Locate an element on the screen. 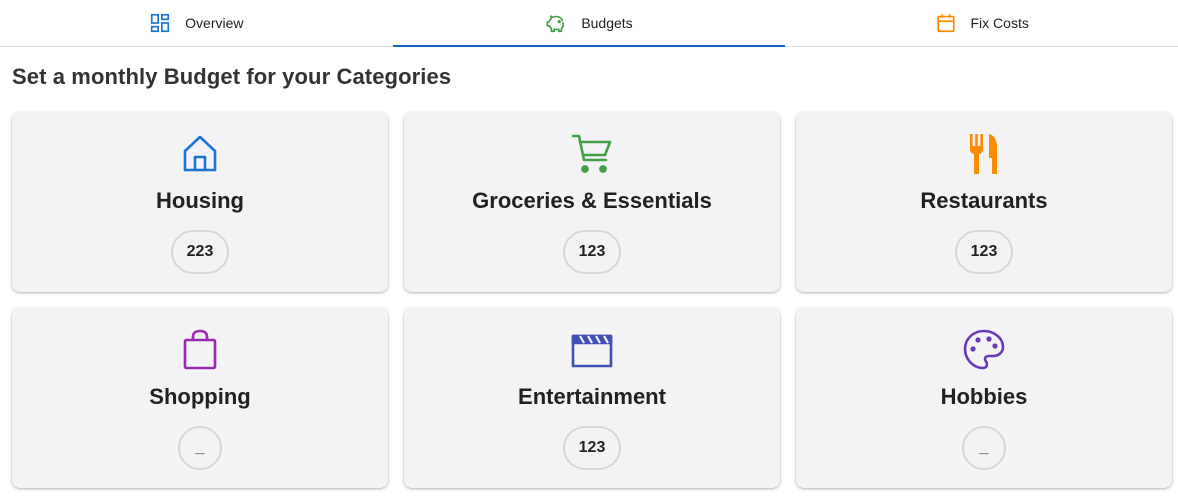 This screenshot has width=1178, height=499. category-name: Shopping is located at coordinates (200, 396).